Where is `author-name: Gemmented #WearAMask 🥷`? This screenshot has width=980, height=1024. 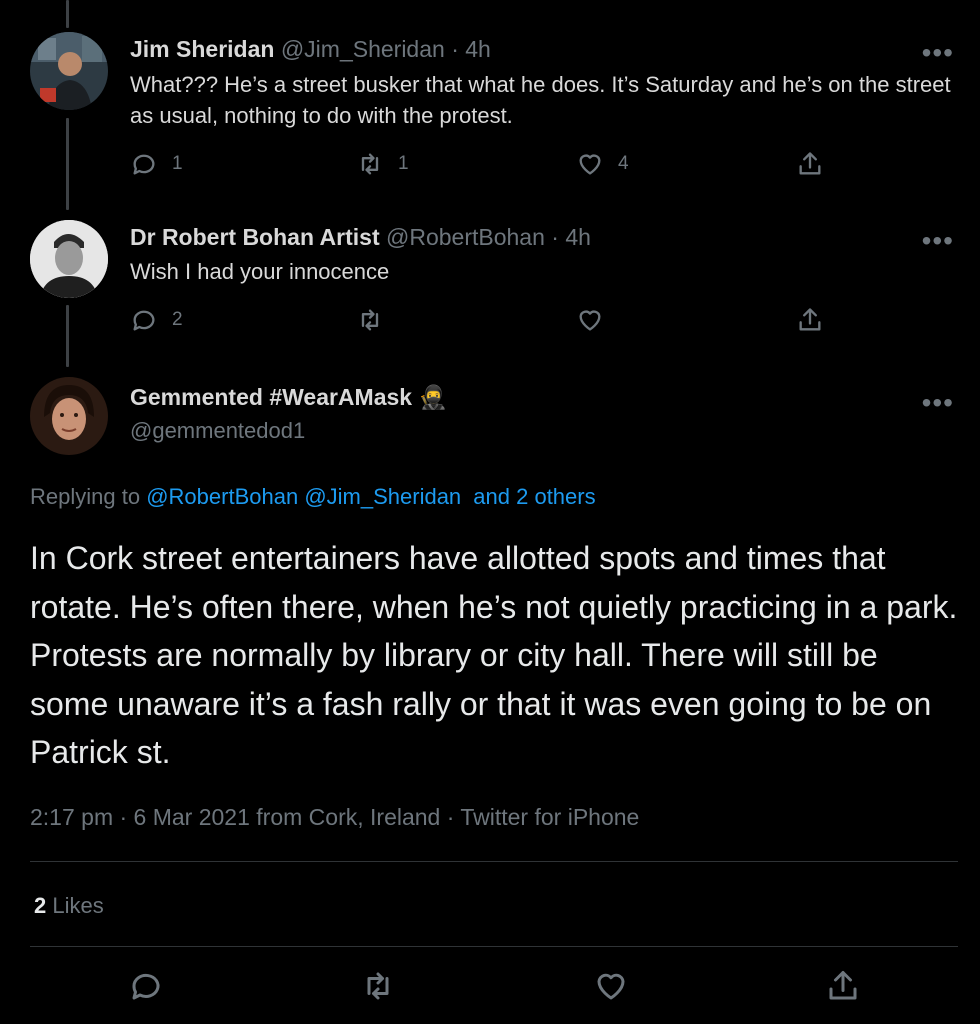 author-name: Gemmented #WearAMask 🥷 is located at coordinates (288, 397).